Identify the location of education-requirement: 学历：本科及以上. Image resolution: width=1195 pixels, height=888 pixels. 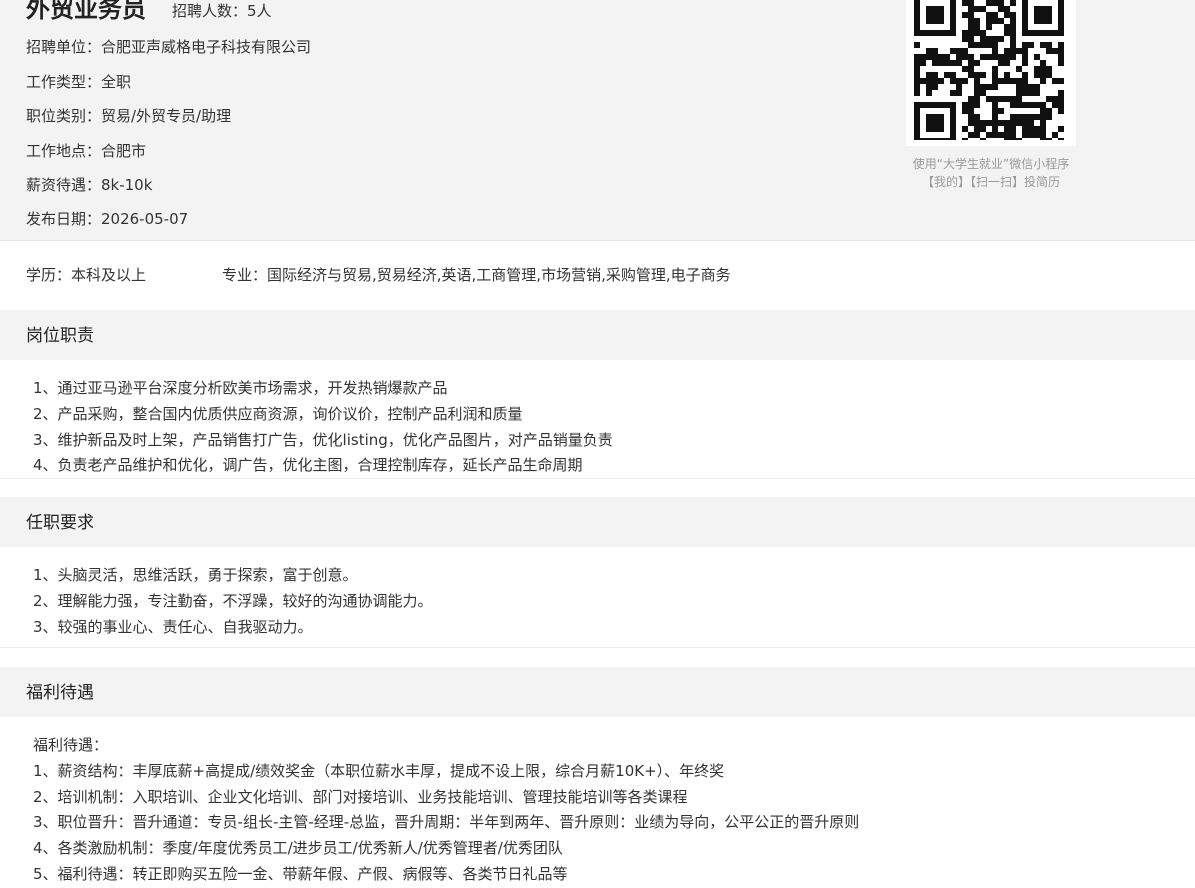
(86, 275).